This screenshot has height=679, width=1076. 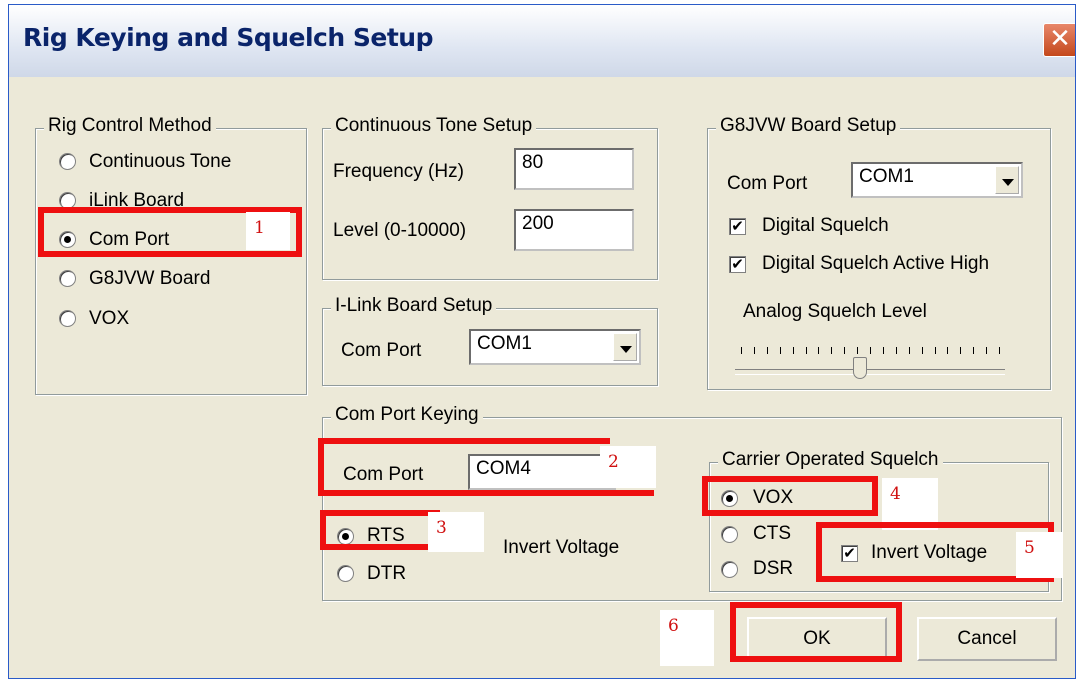 What do you see at coordinates (67, 161) in the screenshot?
I see `radio-continuous-tone` at bounding box center [67, 161].